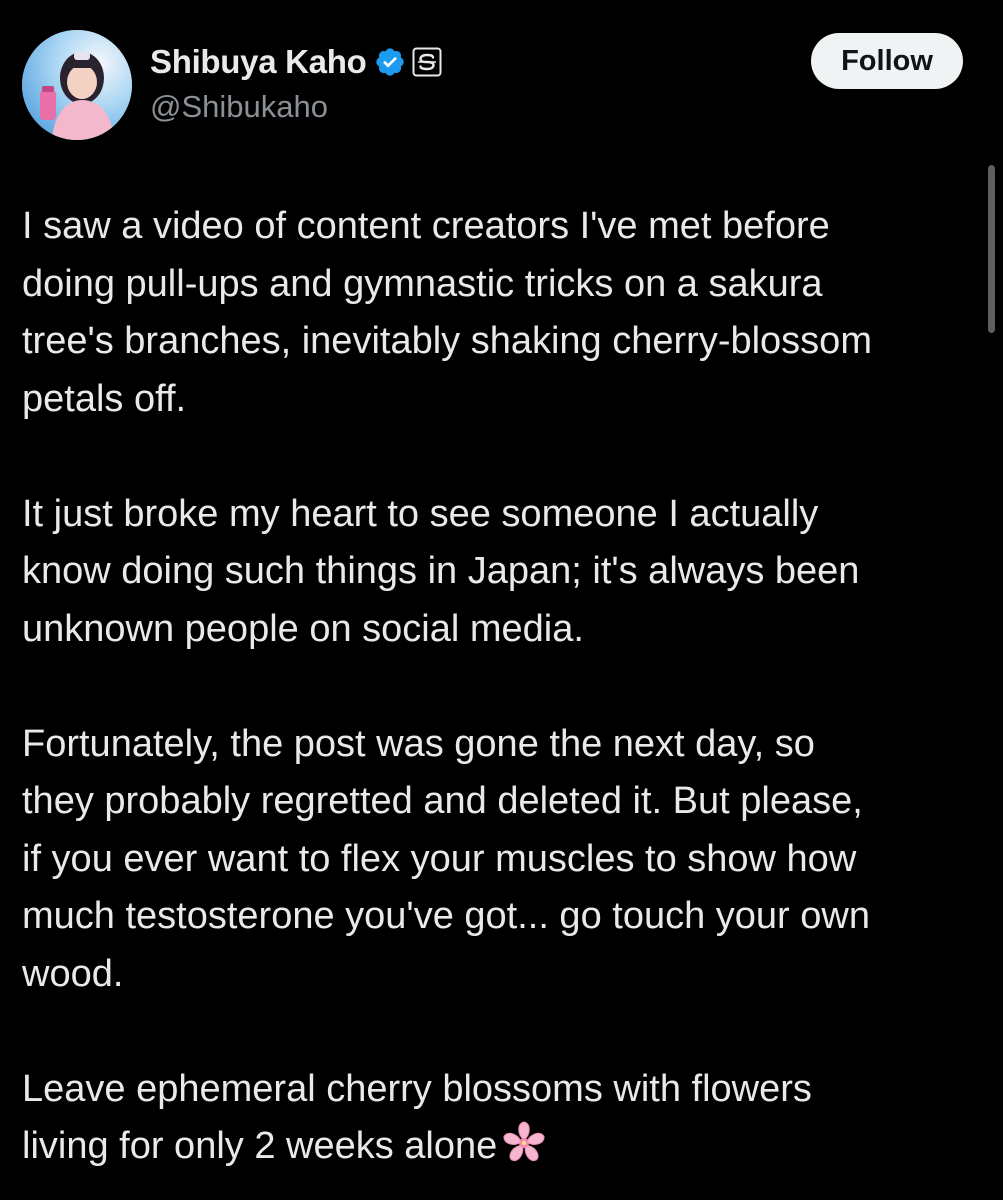 This screenshot has height=1200, width=1003. I want to click on avatar, so click(77, 85).